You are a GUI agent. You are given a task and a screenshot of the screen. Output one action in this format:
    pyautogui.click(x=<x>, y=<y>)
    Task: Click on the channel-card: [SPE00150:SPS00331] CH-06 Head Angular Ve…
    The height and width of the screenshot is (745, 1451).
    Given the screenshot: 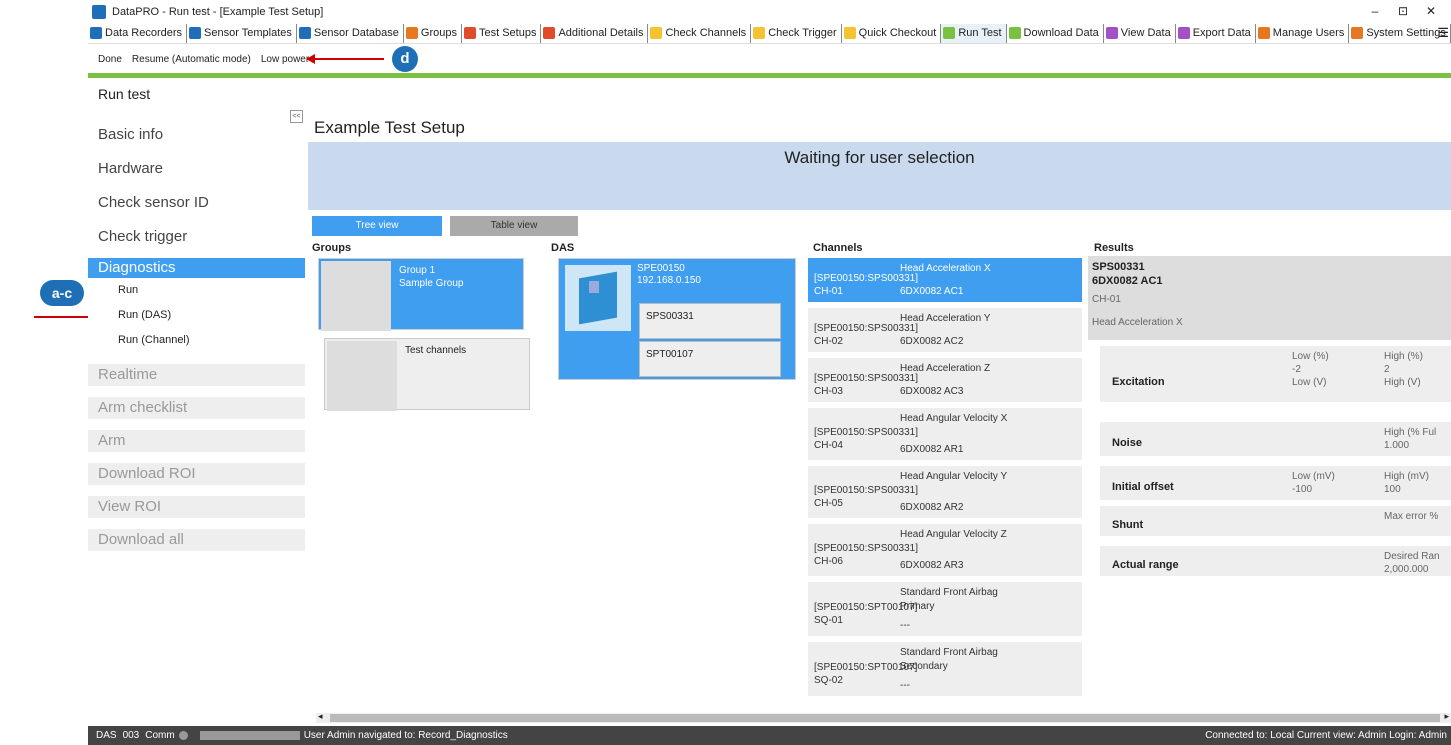 What is the action you would take?
    pyautogui.click(x=945, y=550)
    